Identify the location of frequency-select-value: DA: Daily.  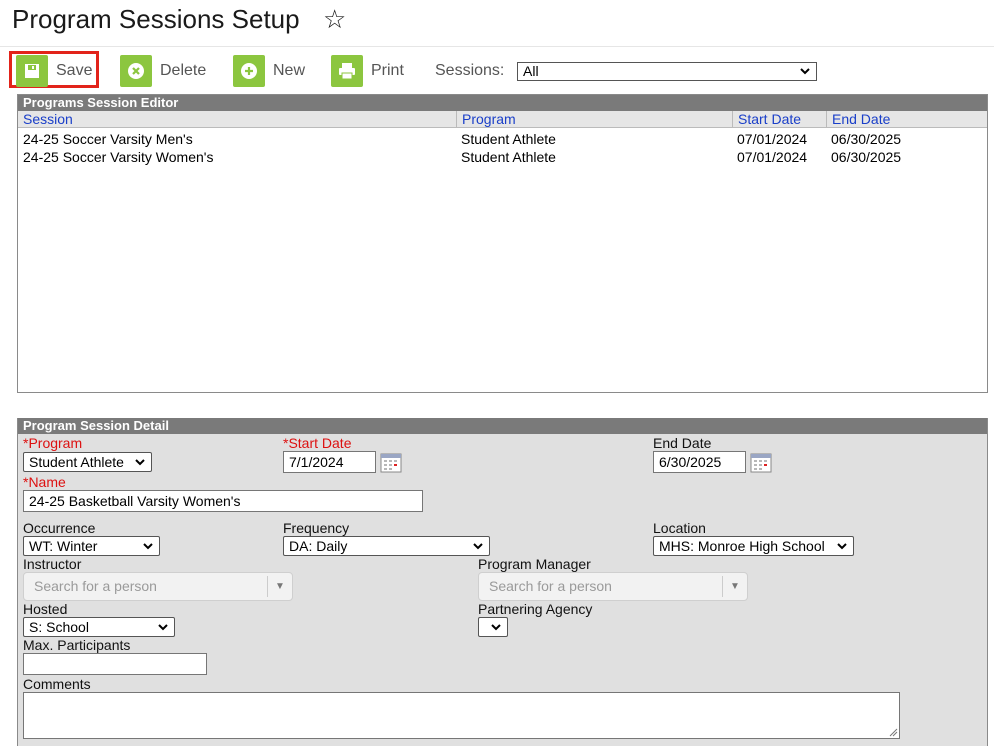
(318, 546).